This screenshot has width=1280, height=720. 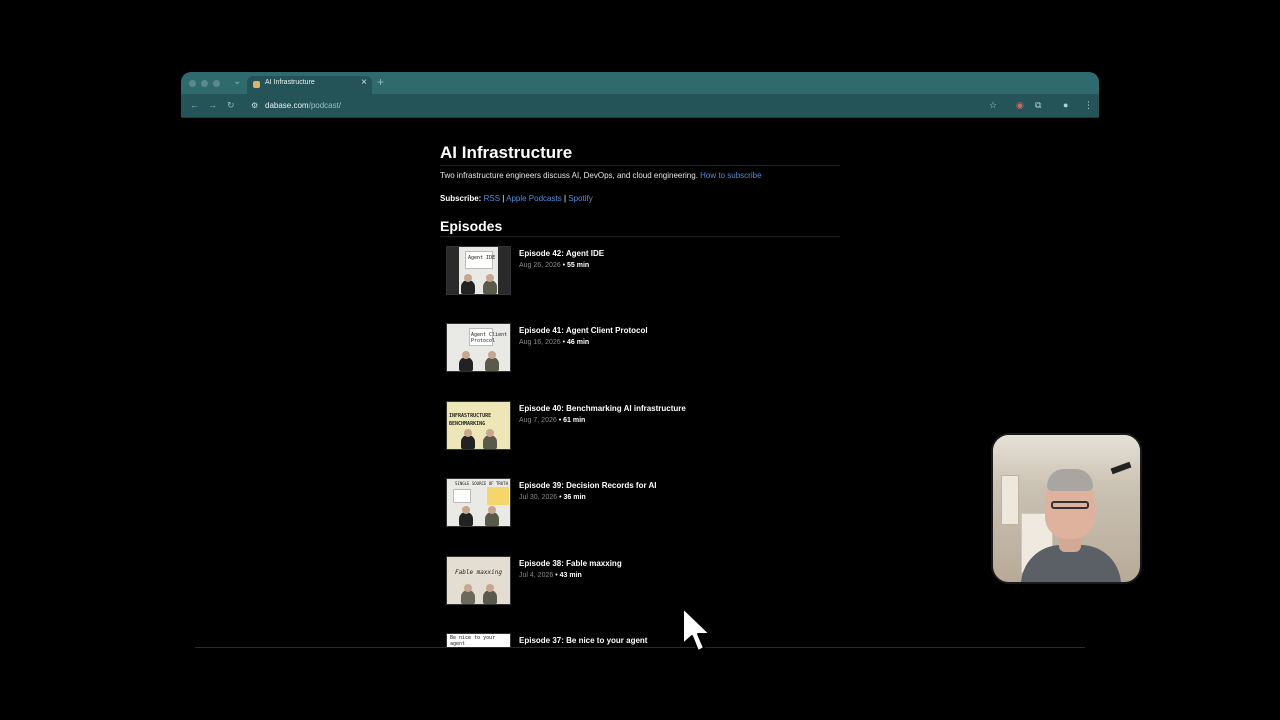 I want to click on reload-icon: ↻, so click(x=231, y=105).